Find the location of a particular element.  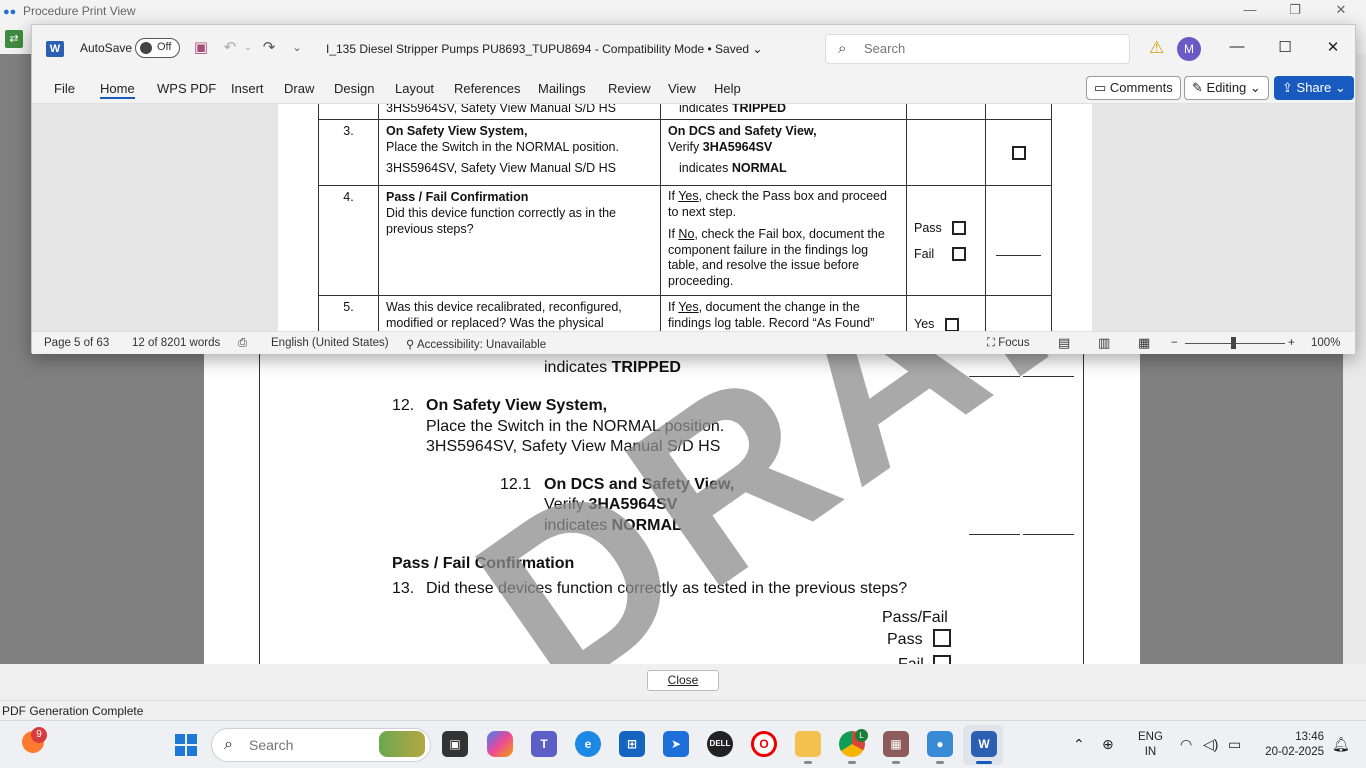

save-icon: ▣ is located at coordinates (201, 47).